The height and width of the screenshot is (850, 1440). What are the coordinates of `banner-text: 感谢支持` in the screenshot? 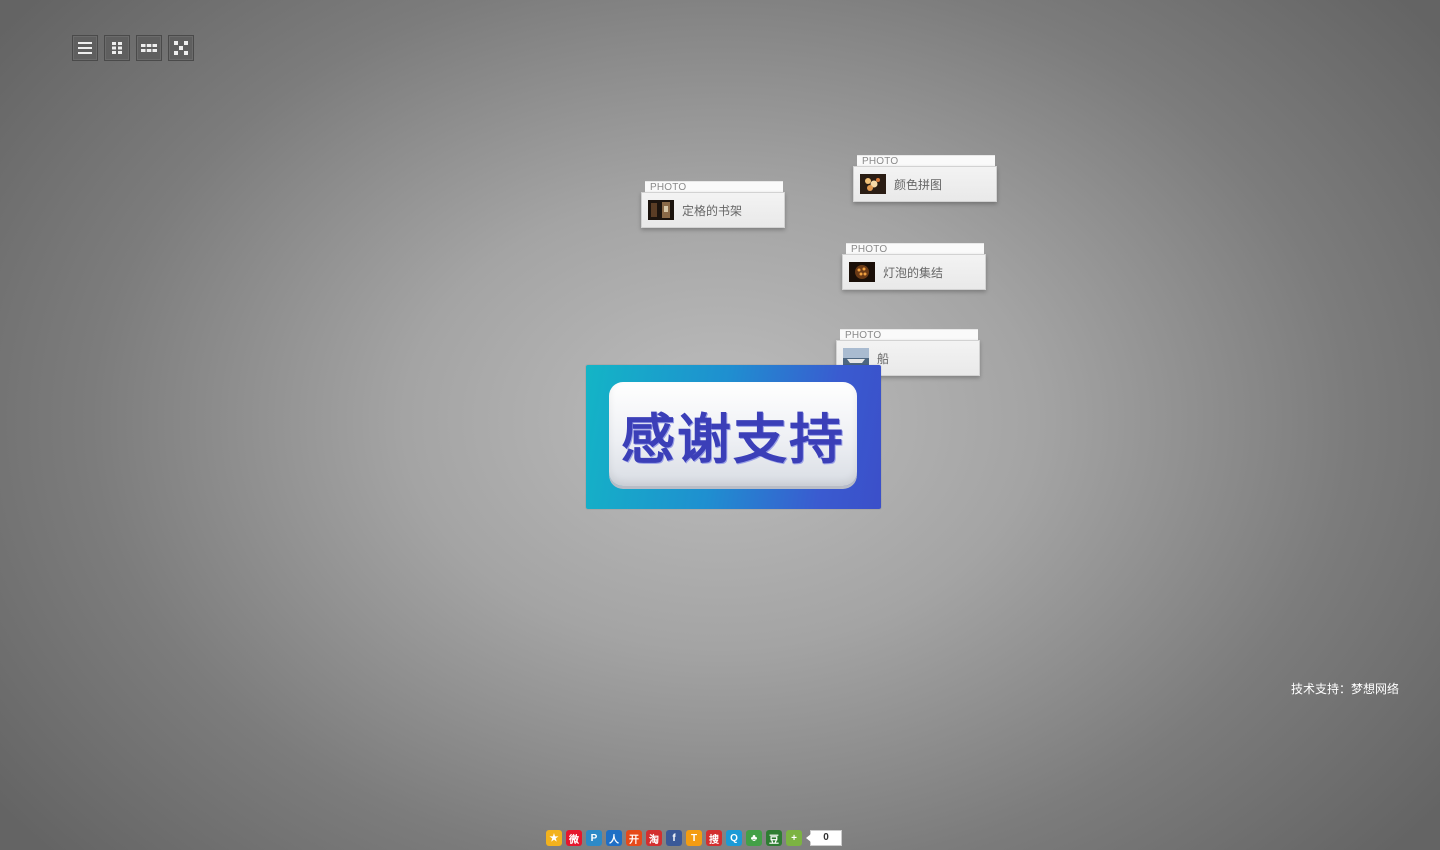 It's located at (733, 439).